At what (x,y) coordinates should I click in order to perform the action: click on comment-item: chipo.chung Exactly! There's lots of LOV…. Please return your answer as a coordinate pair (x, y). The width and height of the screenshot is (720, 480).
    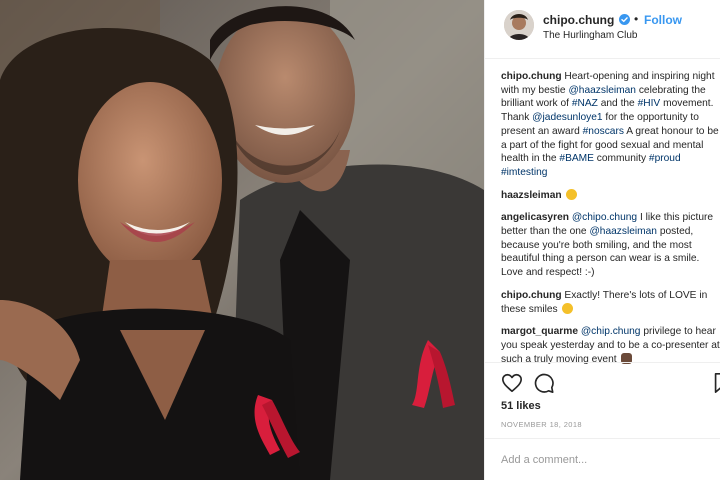
    Looking at the image, I should click on (610, 302).